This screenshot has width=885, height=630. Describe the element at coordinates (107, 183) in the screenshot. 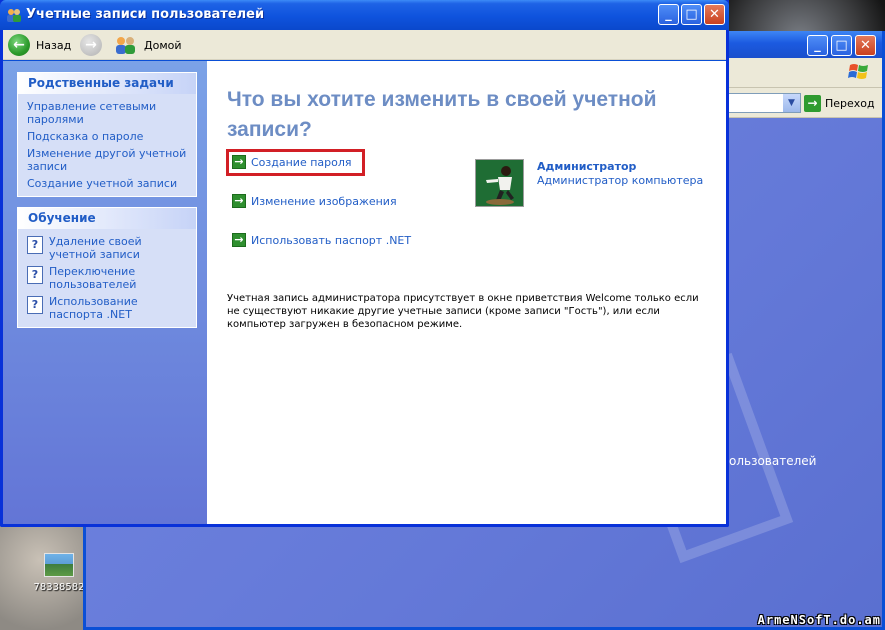

I see `task-create-account: Создание учетной записи` at that location.